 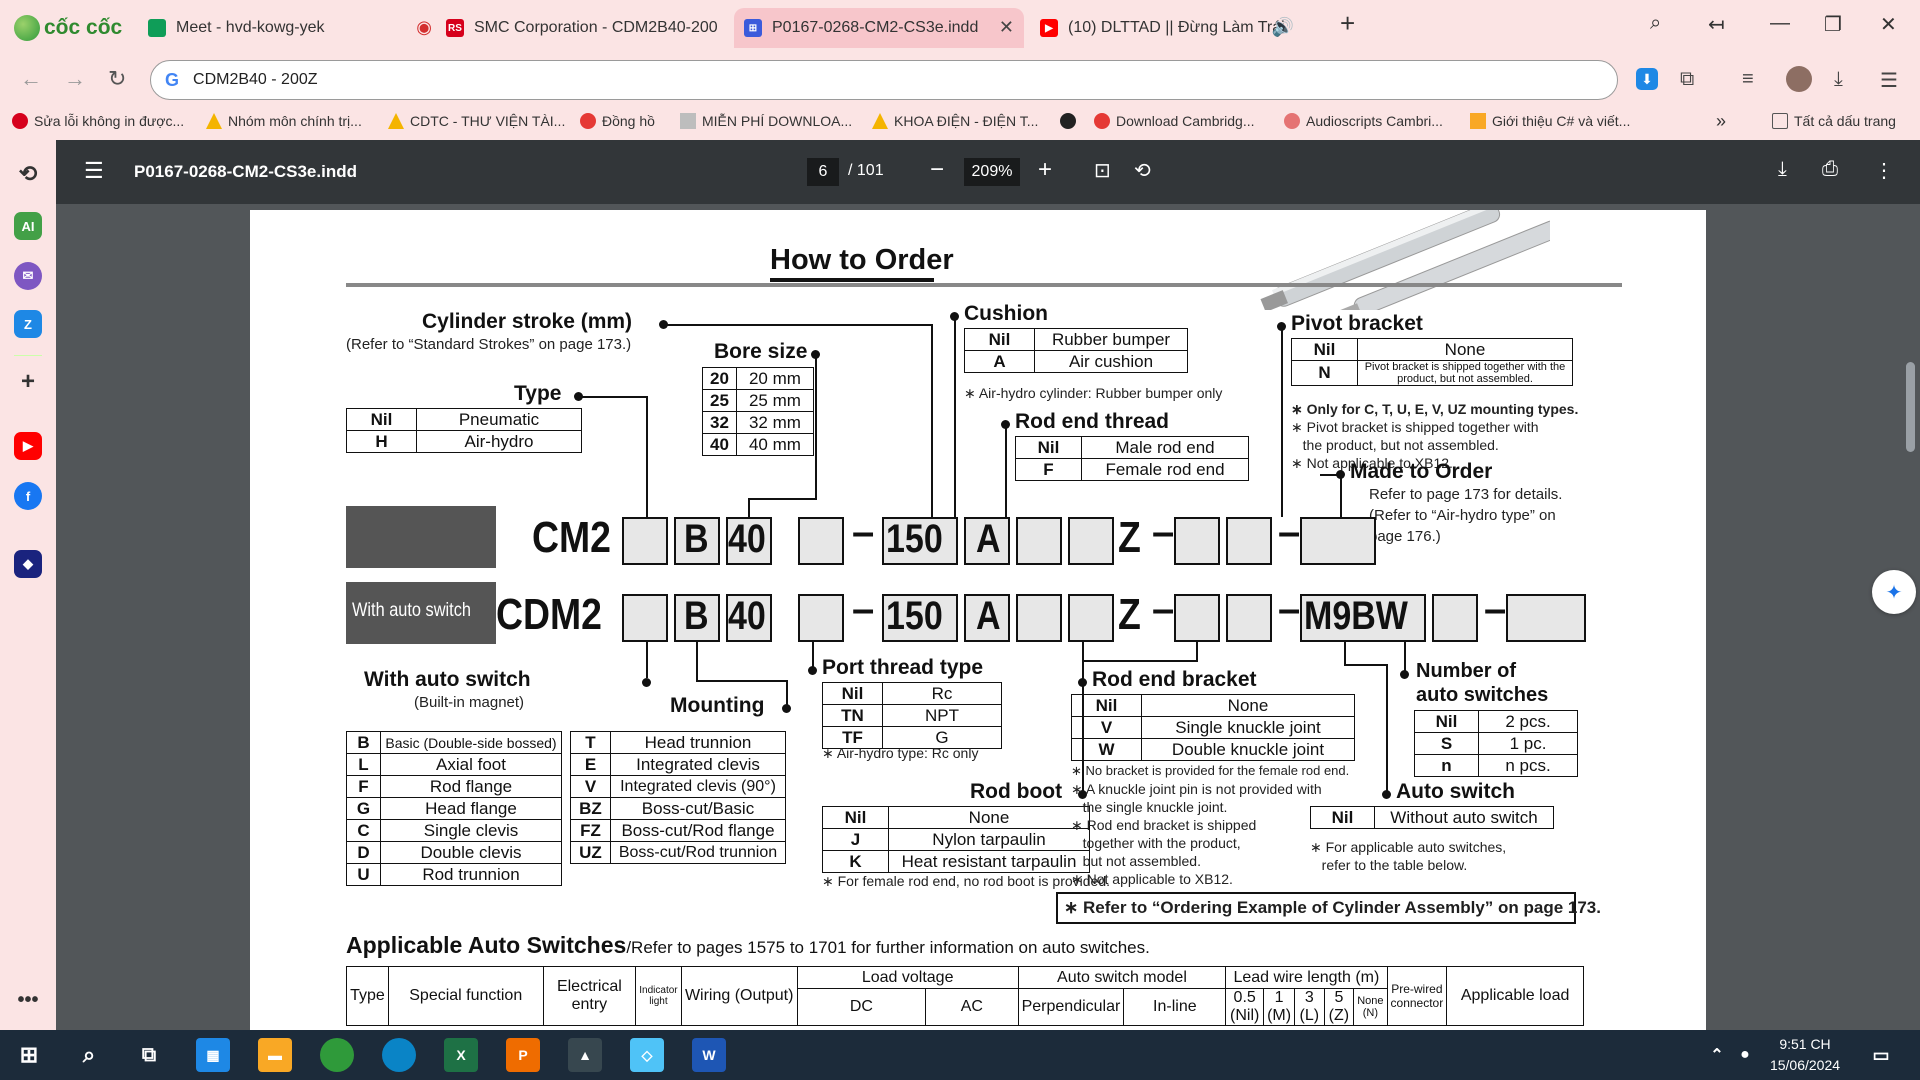 I want to click on slot-cushion-2: A, so click(x=987, y=618).